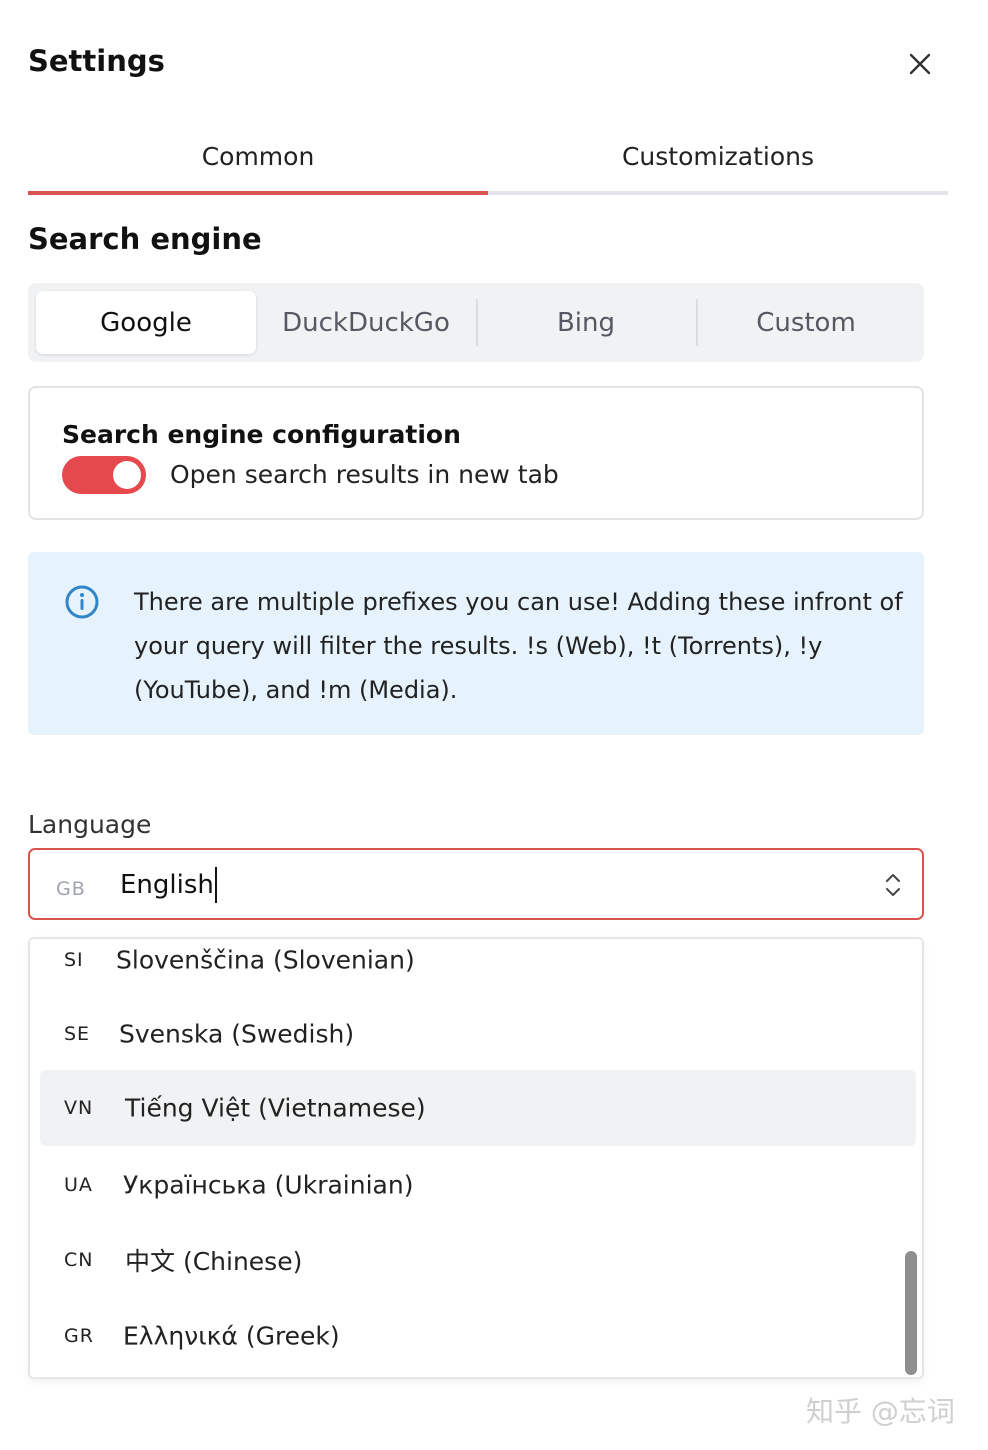 The width and height of the screenshot is (988, 1450). Describe the element at coordinates (237, 1034) in the screenshot. I see `language-name: Svenska (Swedish)` at that location.